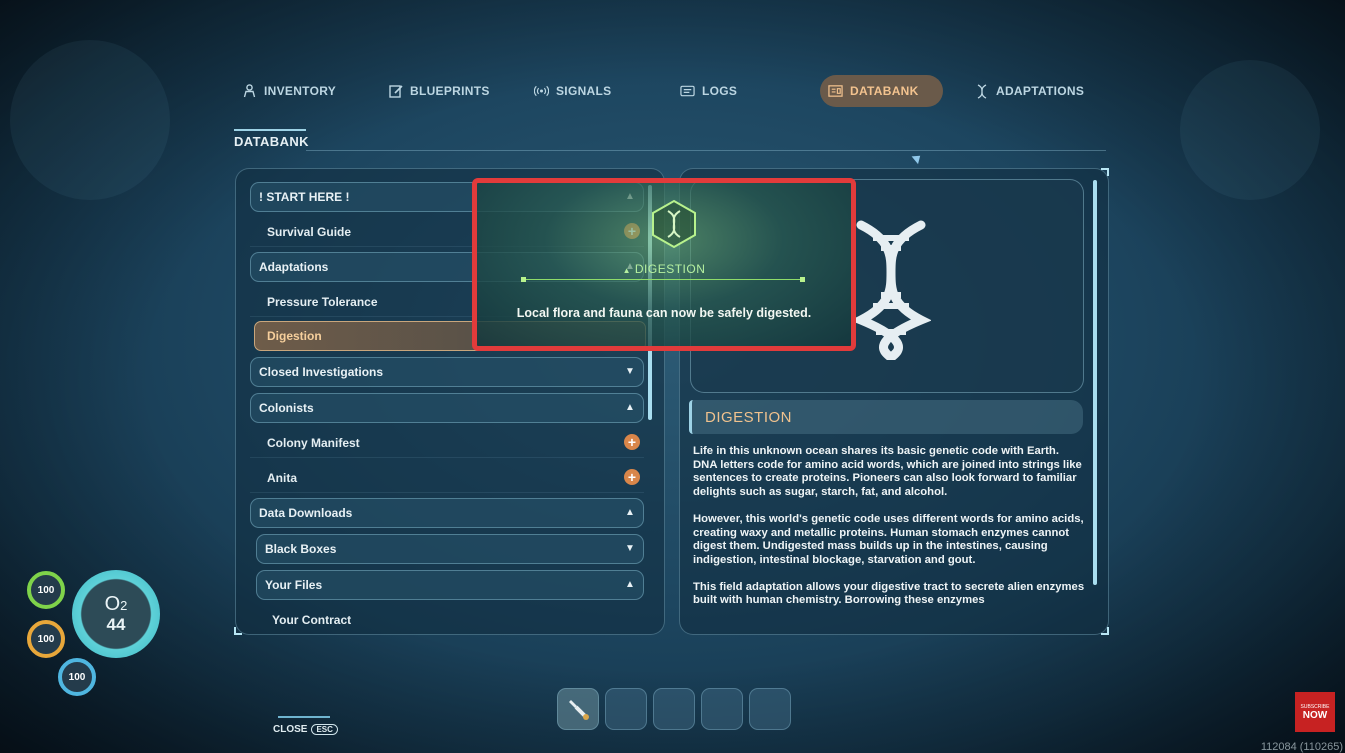  I want to click on food-meter: 100, so click(46, 639).